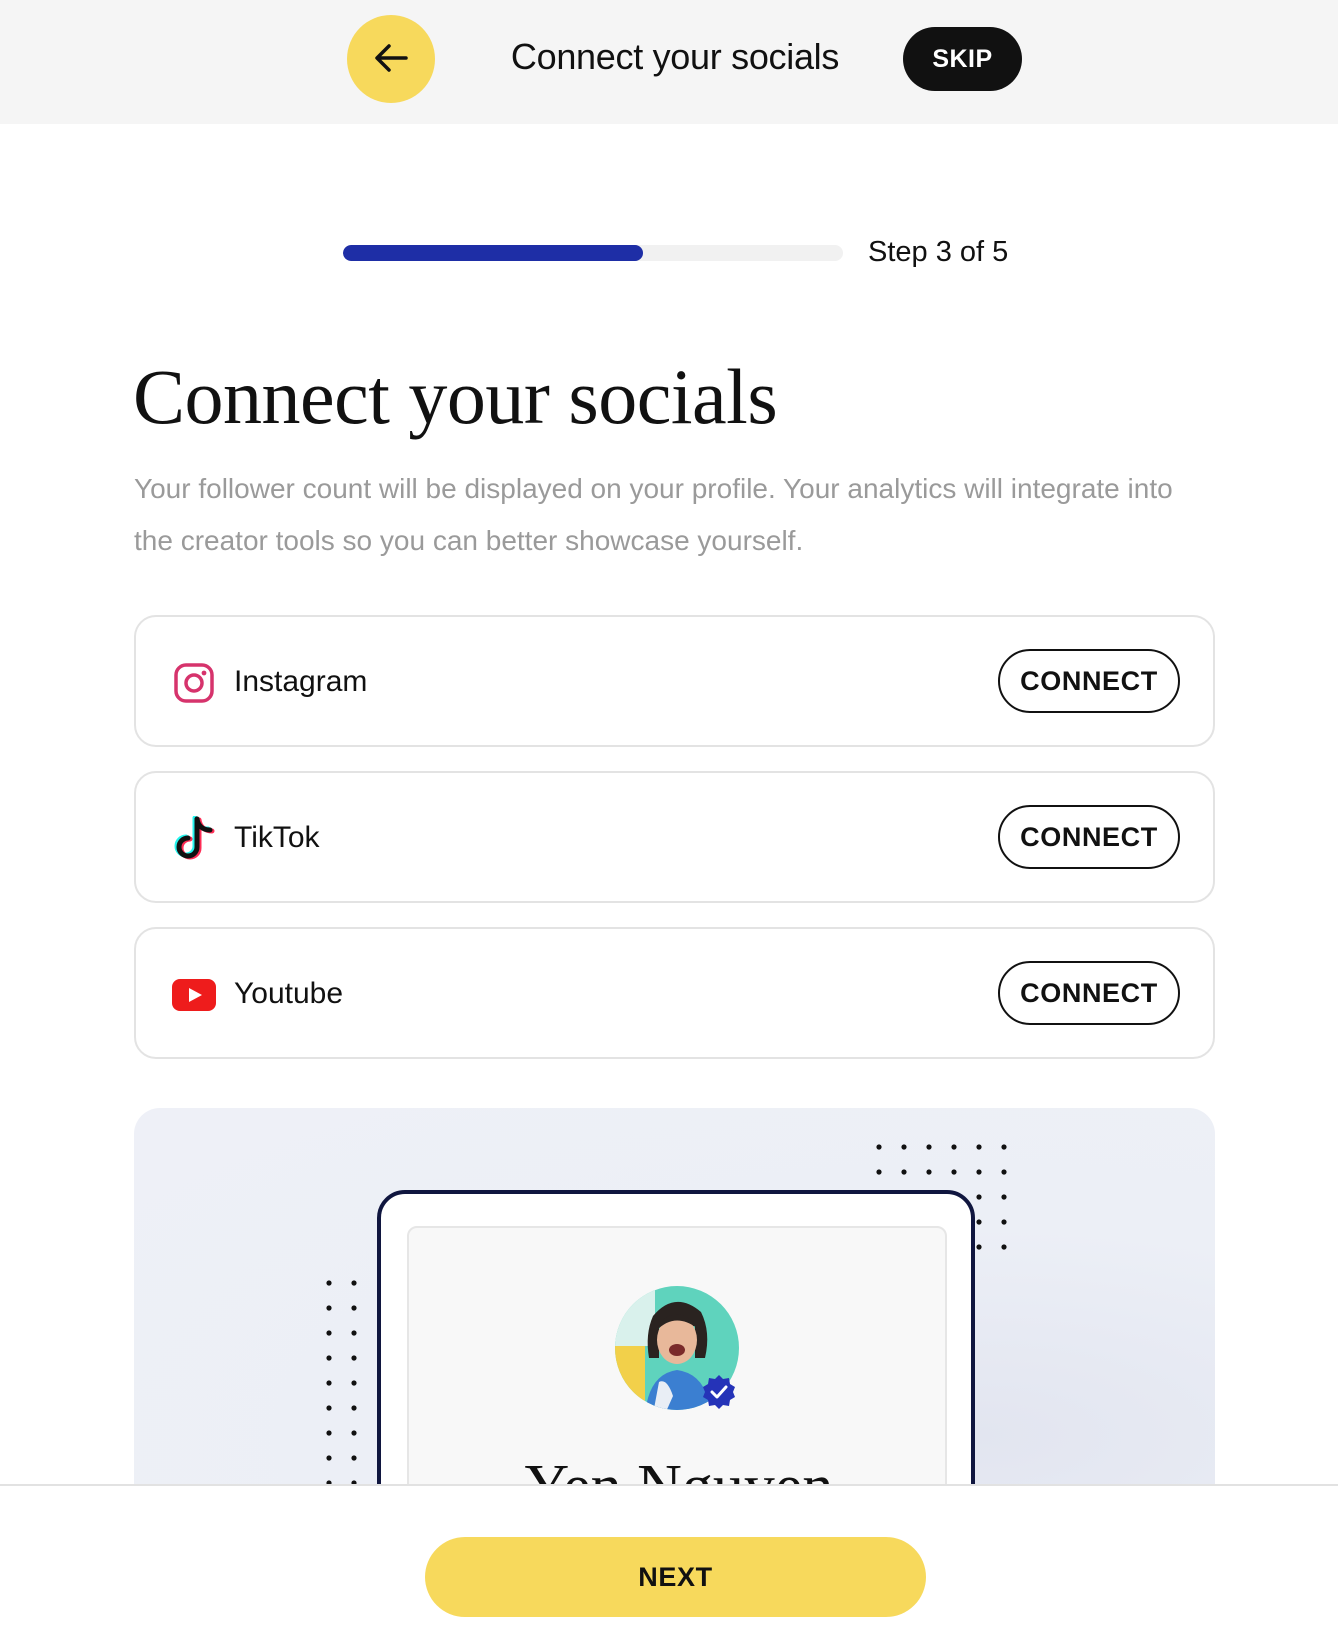 Image resolution: width=1338 pixels, height=1630 pixels. I want to click on phone-mockup: Yen Nguyen, so click(676, 1359).